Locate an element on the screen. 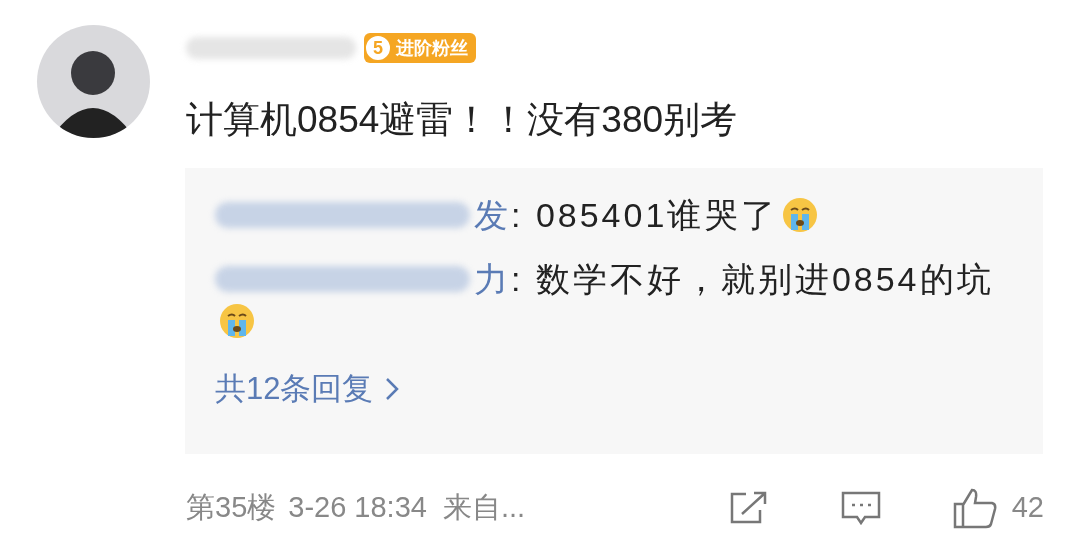  chevron-right-icon is located at coordinates (392, 389).